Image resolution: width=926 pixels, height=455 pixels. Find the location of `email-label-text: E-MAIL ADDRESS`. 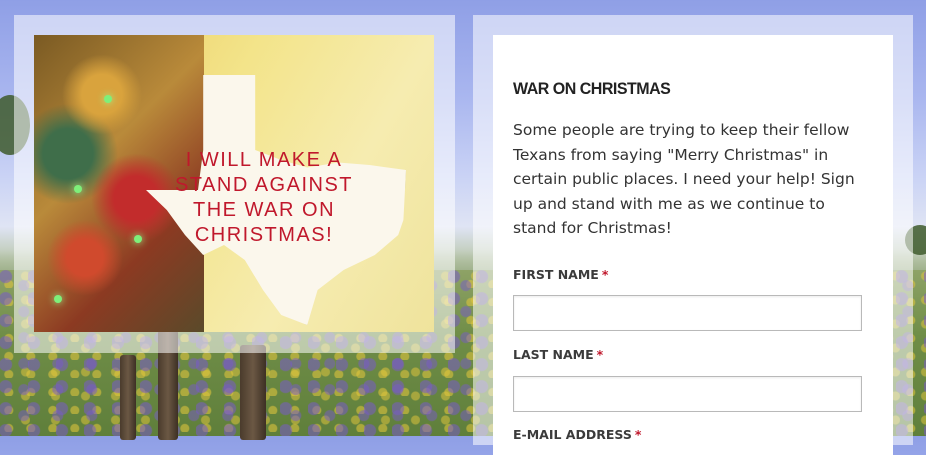

email-label-text: E-MAIL ADDRESS is located at coordinates (572, 434).